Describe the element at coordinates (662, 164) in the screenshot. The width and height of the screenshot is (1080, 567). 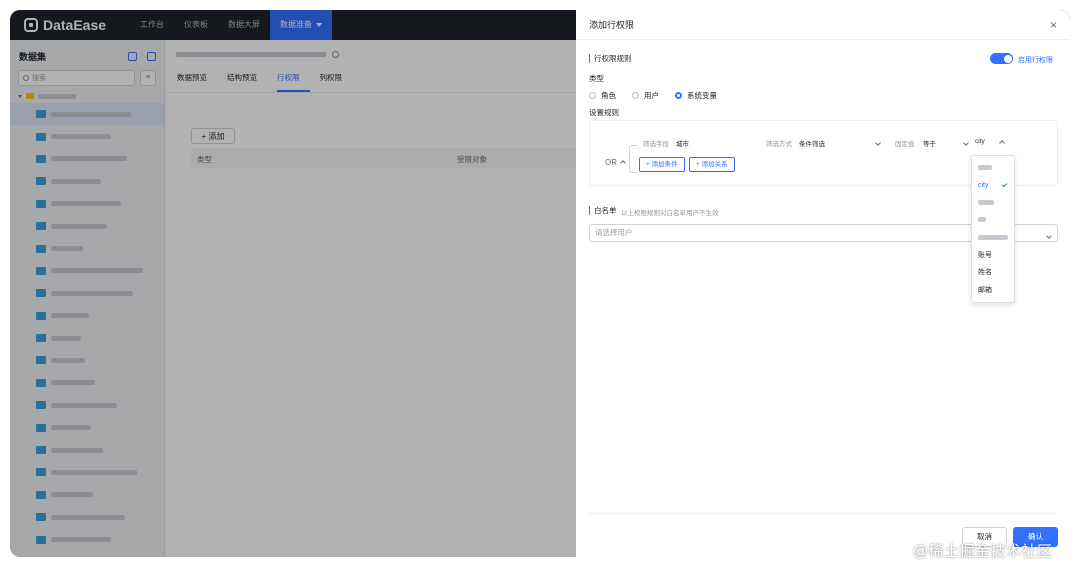
I see `add-condition-button: + 添加条件` at that location.